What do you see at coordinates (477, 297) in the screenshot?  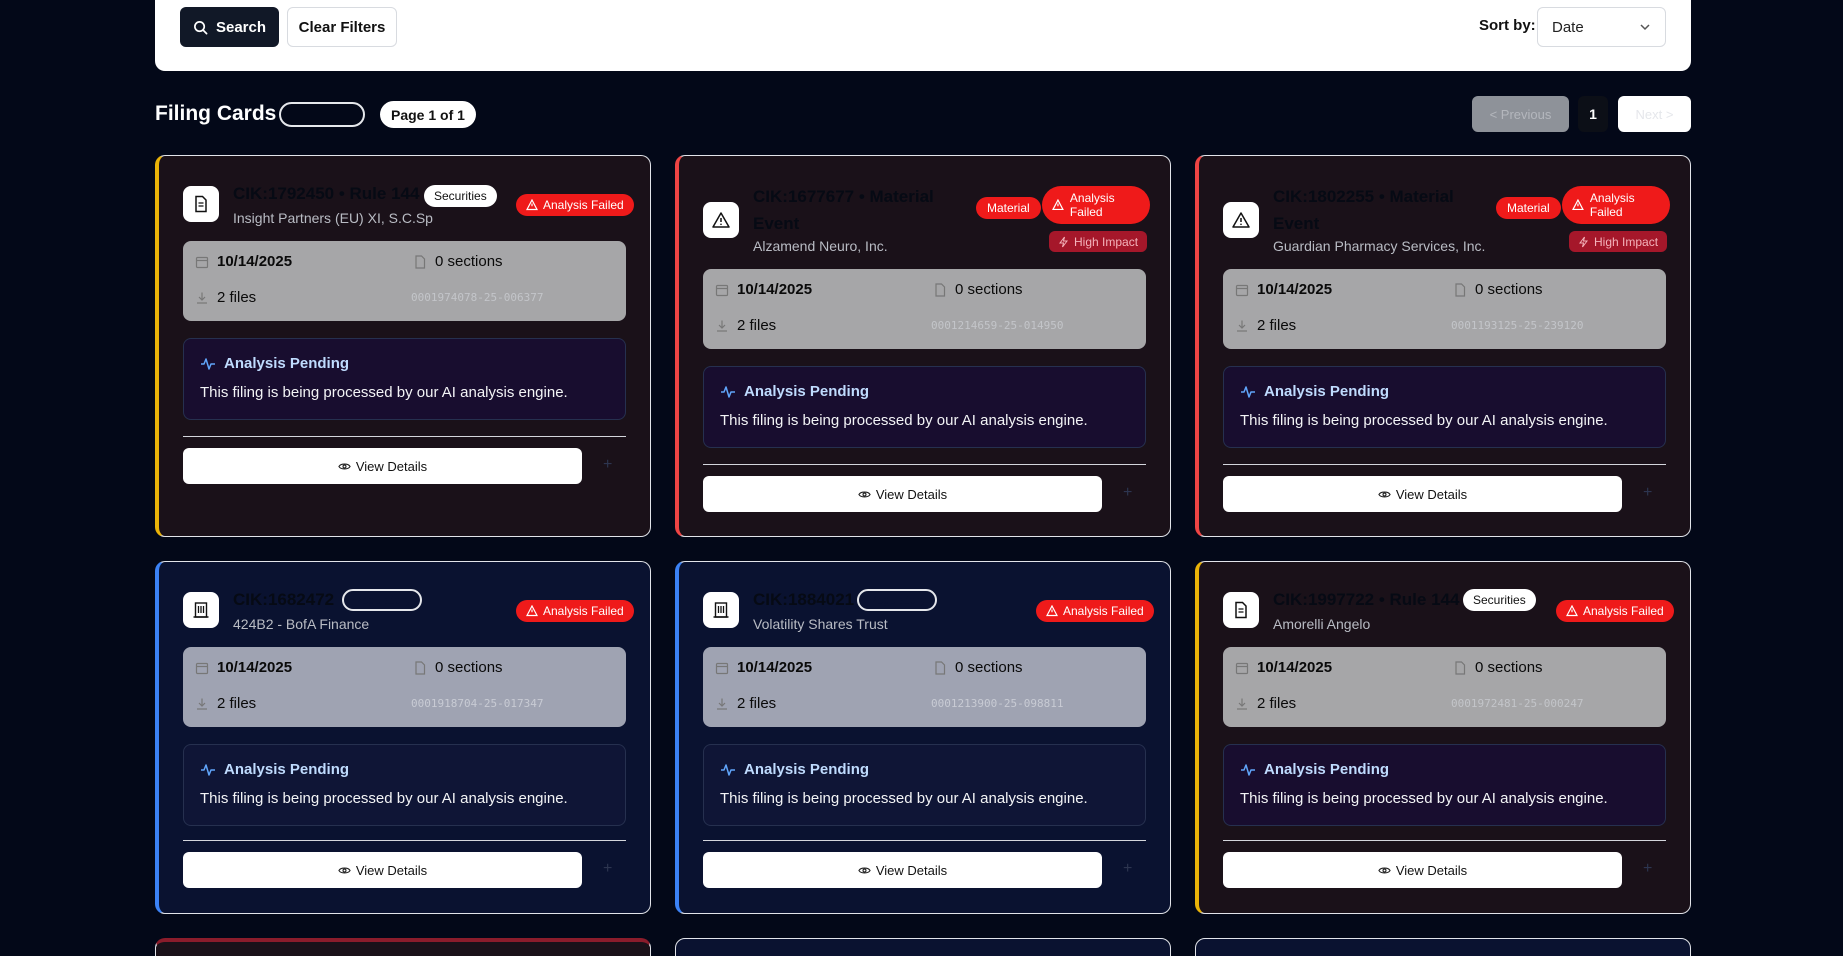 I see `accession-number: 0001974078-25-006377` at bounding box center [477, 297].